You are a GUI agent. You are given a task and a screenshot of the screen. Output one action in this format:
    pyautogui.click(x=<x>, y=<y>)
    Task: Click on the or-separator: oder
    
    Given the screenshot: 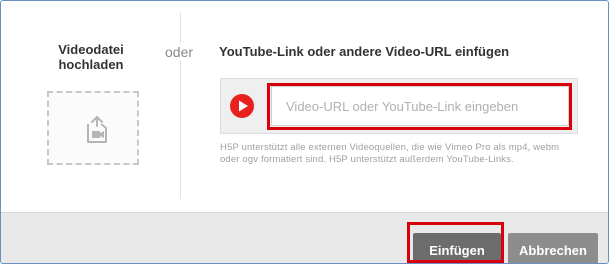 What is the action you would take?
    pyautogui.click(x=179, y=52)
    